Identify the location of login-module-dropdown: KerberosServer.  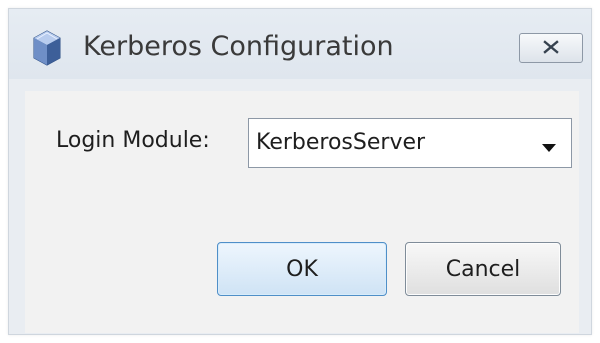
(410, 143).